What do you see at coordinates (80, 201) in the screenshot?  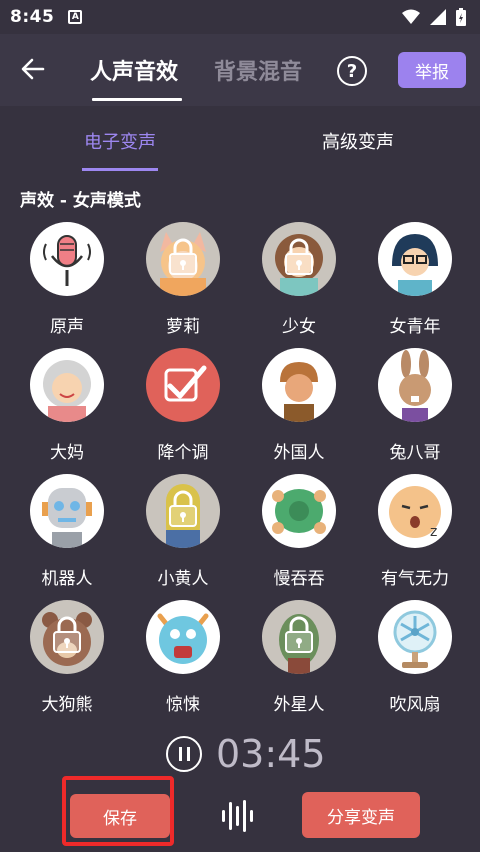 I see `section-title: 声效 - 女声模式` at bounding box center [80, 201].